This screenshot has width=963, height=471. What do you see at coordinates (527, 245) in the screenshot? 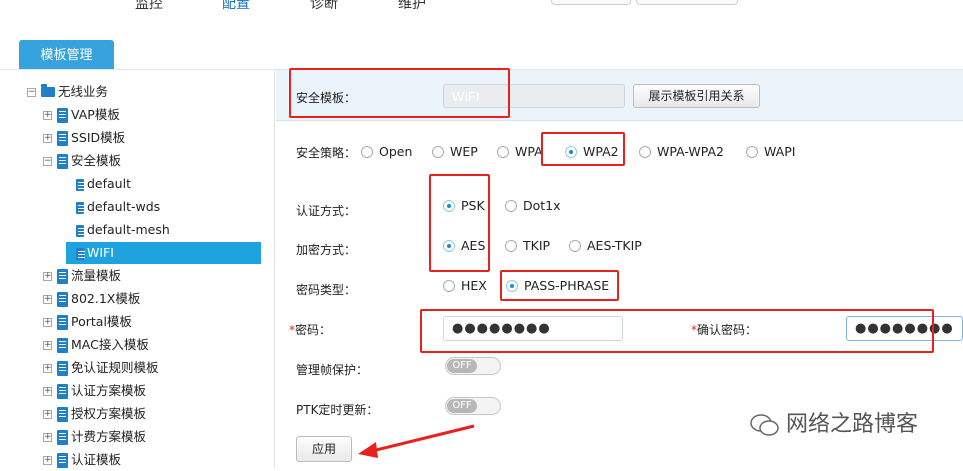
I see `encrypt-radio-tkip: TKIP` at bounding box center [527, 245].